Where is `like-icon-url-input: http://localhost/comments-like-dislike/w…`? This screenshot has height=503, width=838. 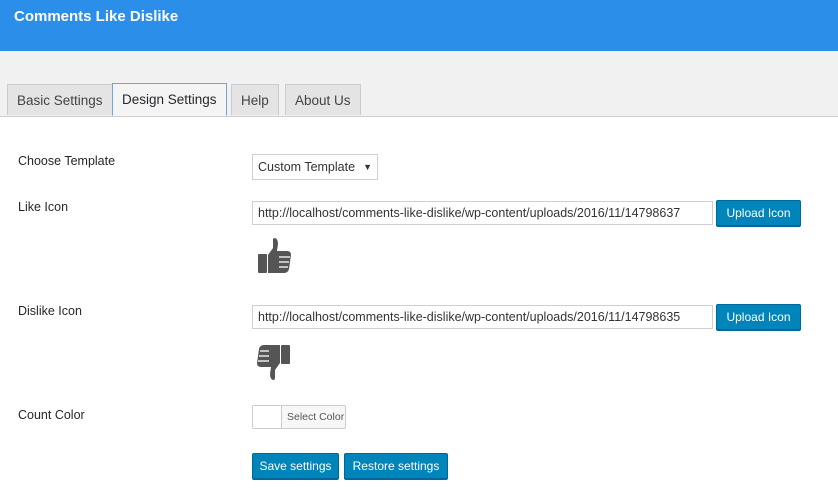 like-icon-url-input: http://localhost/comments-like-dislike/w… is located at coordinates (482, 213).